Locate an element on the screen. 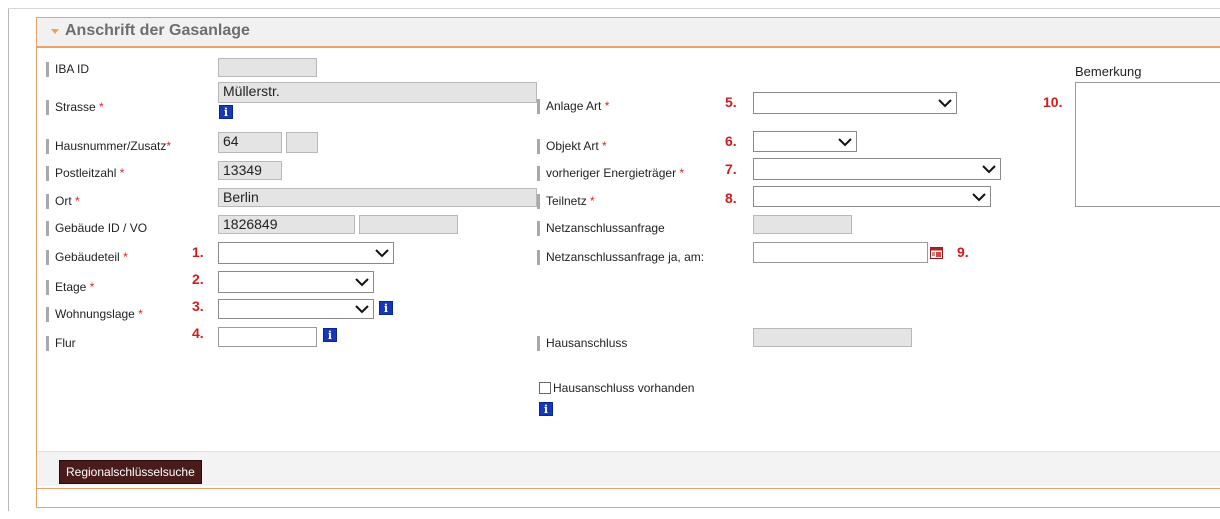 The image size is (1220, 519). energietraeger-select is located at coordinates (877, 169).